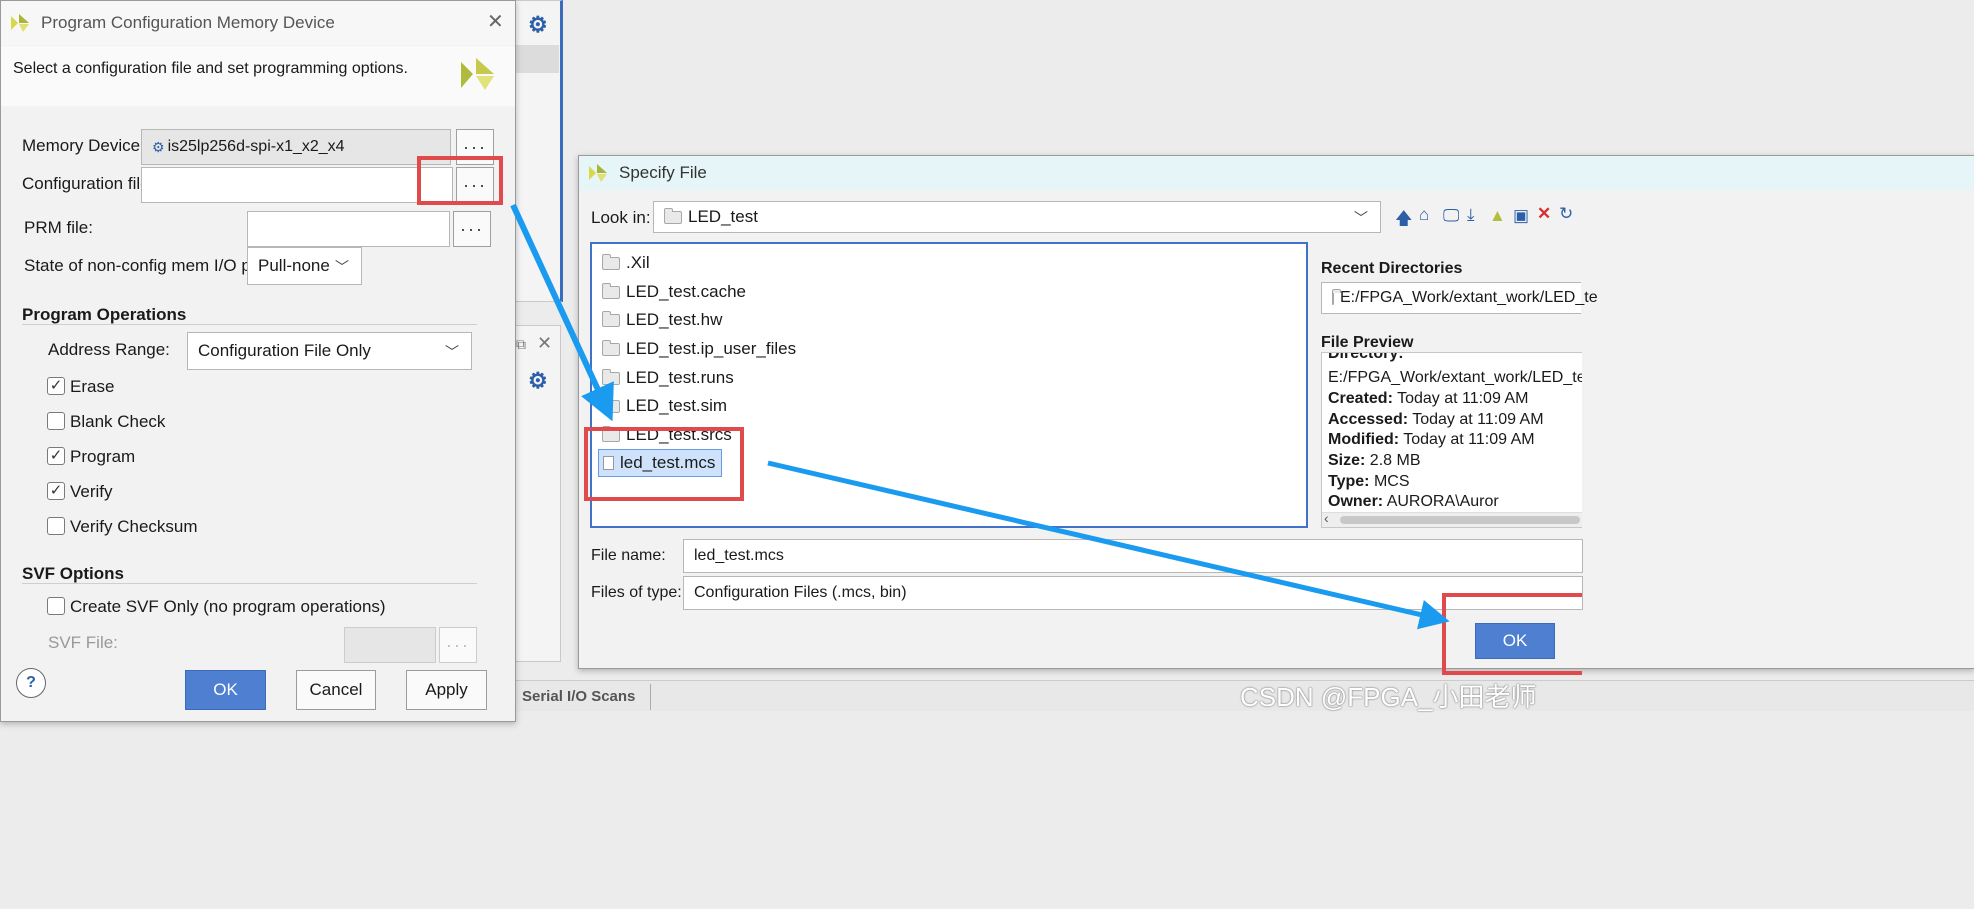 This screenshot has width=1974, height=909. What do you see at coordinates (1108, 545) in the screenshot?
I see `arrow-to-ok-button` at bounding box center [1108, 545].